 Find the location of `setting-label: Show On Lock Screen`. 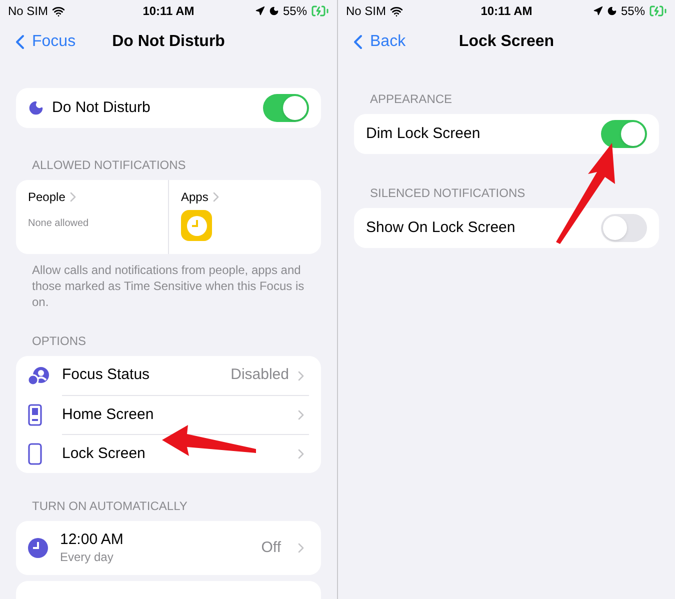

setting-label: Show On Lock Screen is located at coordinates (441, 228).